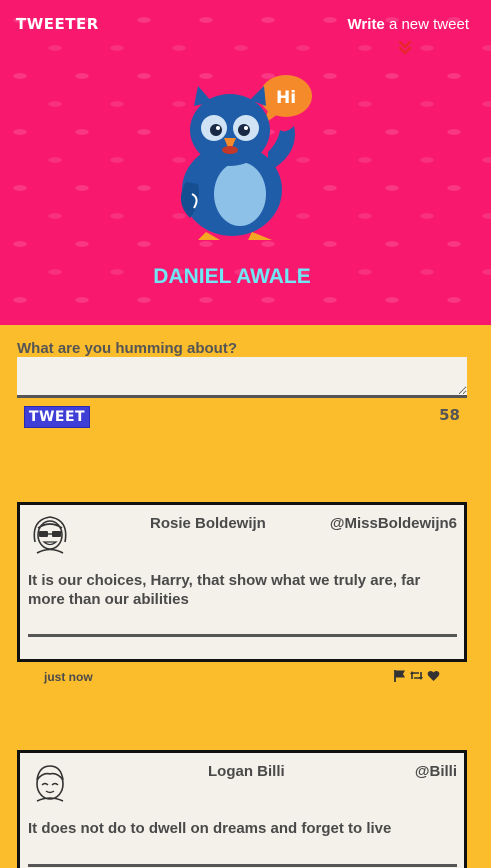  What do you see at coordinates (242, 377) in the screenshot?
I see `tweet-textarea` at bounding box center [242, 377].